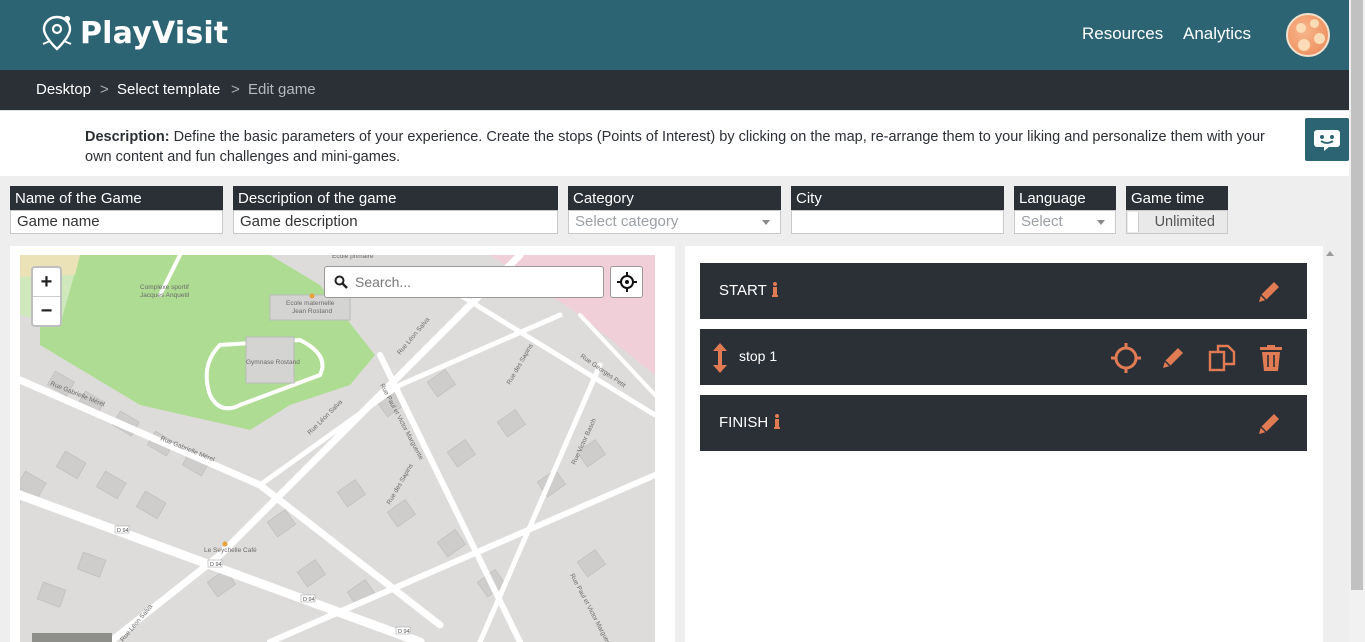 Image resolution: width=1365 pixels, height=642 pixels. I want to click on crosshair-icon, so click(627, 282).